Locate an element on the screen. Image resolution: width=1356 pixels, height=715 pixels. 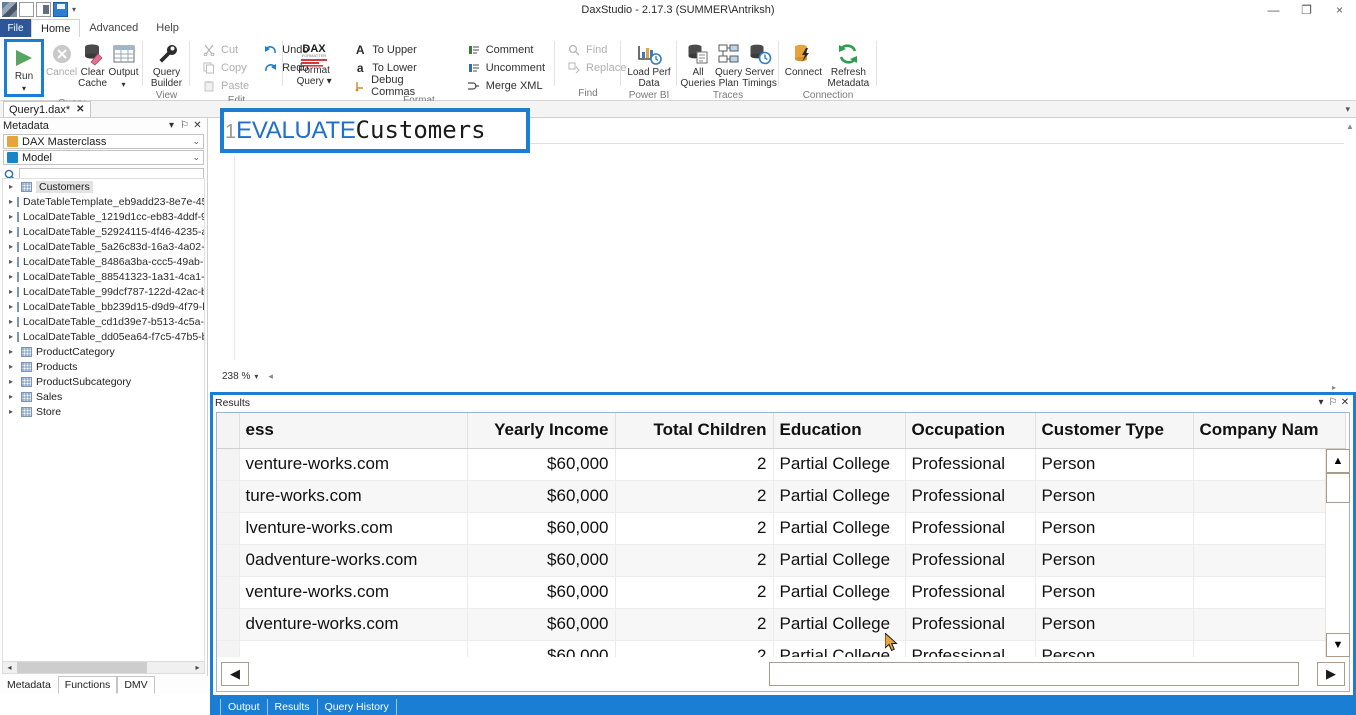
run-button: Run ▾ is located at coordinates (24, 68).